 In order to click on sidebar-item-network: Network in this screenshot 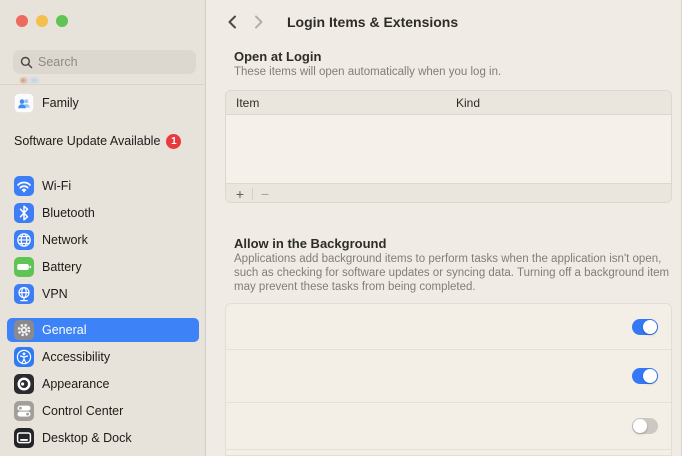, I will do `click(103, 240)`.